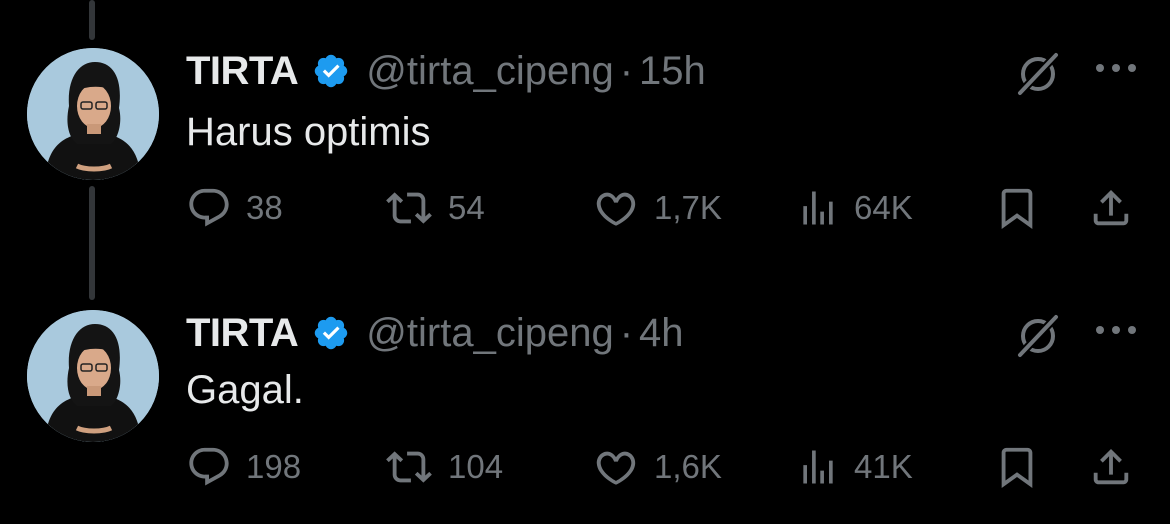 This screenshot has height=524, width=1170. I want to click on reply-button: 198, so click(243, 467).